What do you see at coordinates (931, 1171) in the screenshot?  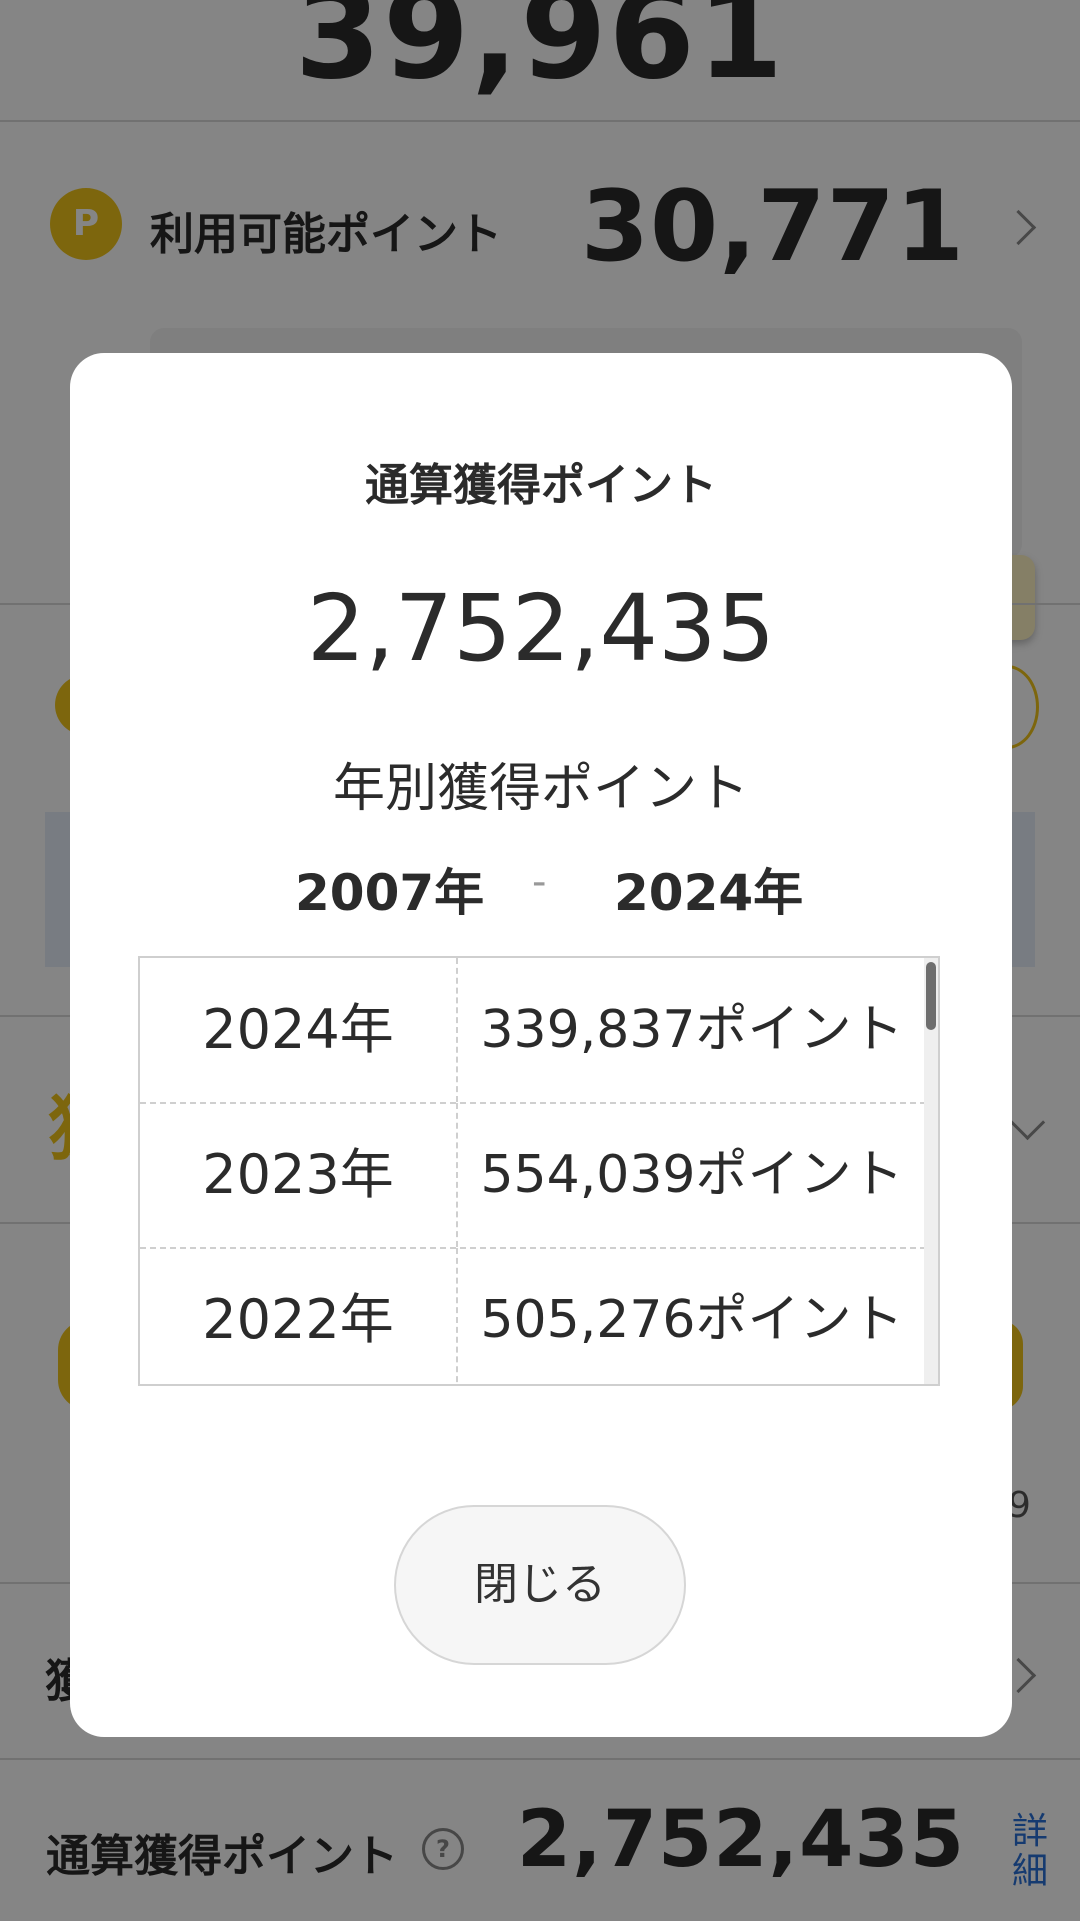 I see `table-scrollbar` at bounding box center [931, 1171].